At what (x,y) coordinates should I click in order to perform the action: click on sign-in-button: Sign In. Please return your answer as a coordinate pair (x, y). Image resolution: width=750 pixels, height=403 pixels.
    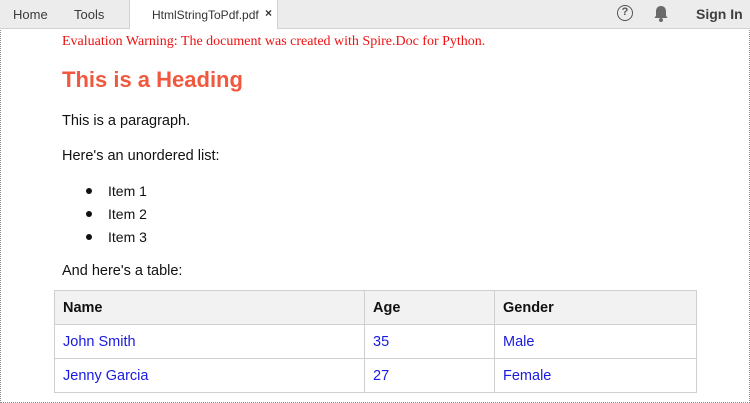
    Looking at the image, I should click on (719, 14).